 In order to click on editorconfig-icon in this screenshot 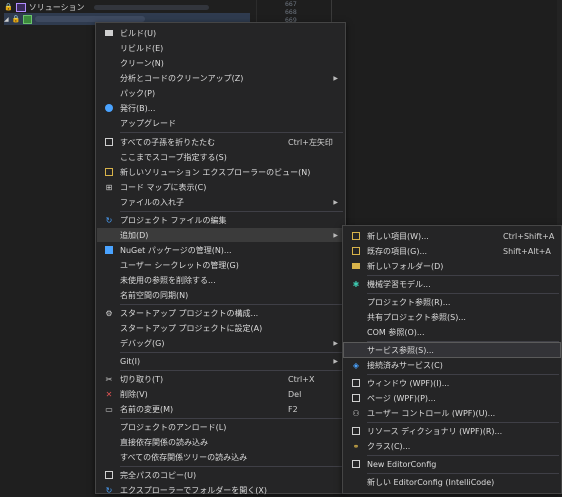, I will do `click(356, 464)`.